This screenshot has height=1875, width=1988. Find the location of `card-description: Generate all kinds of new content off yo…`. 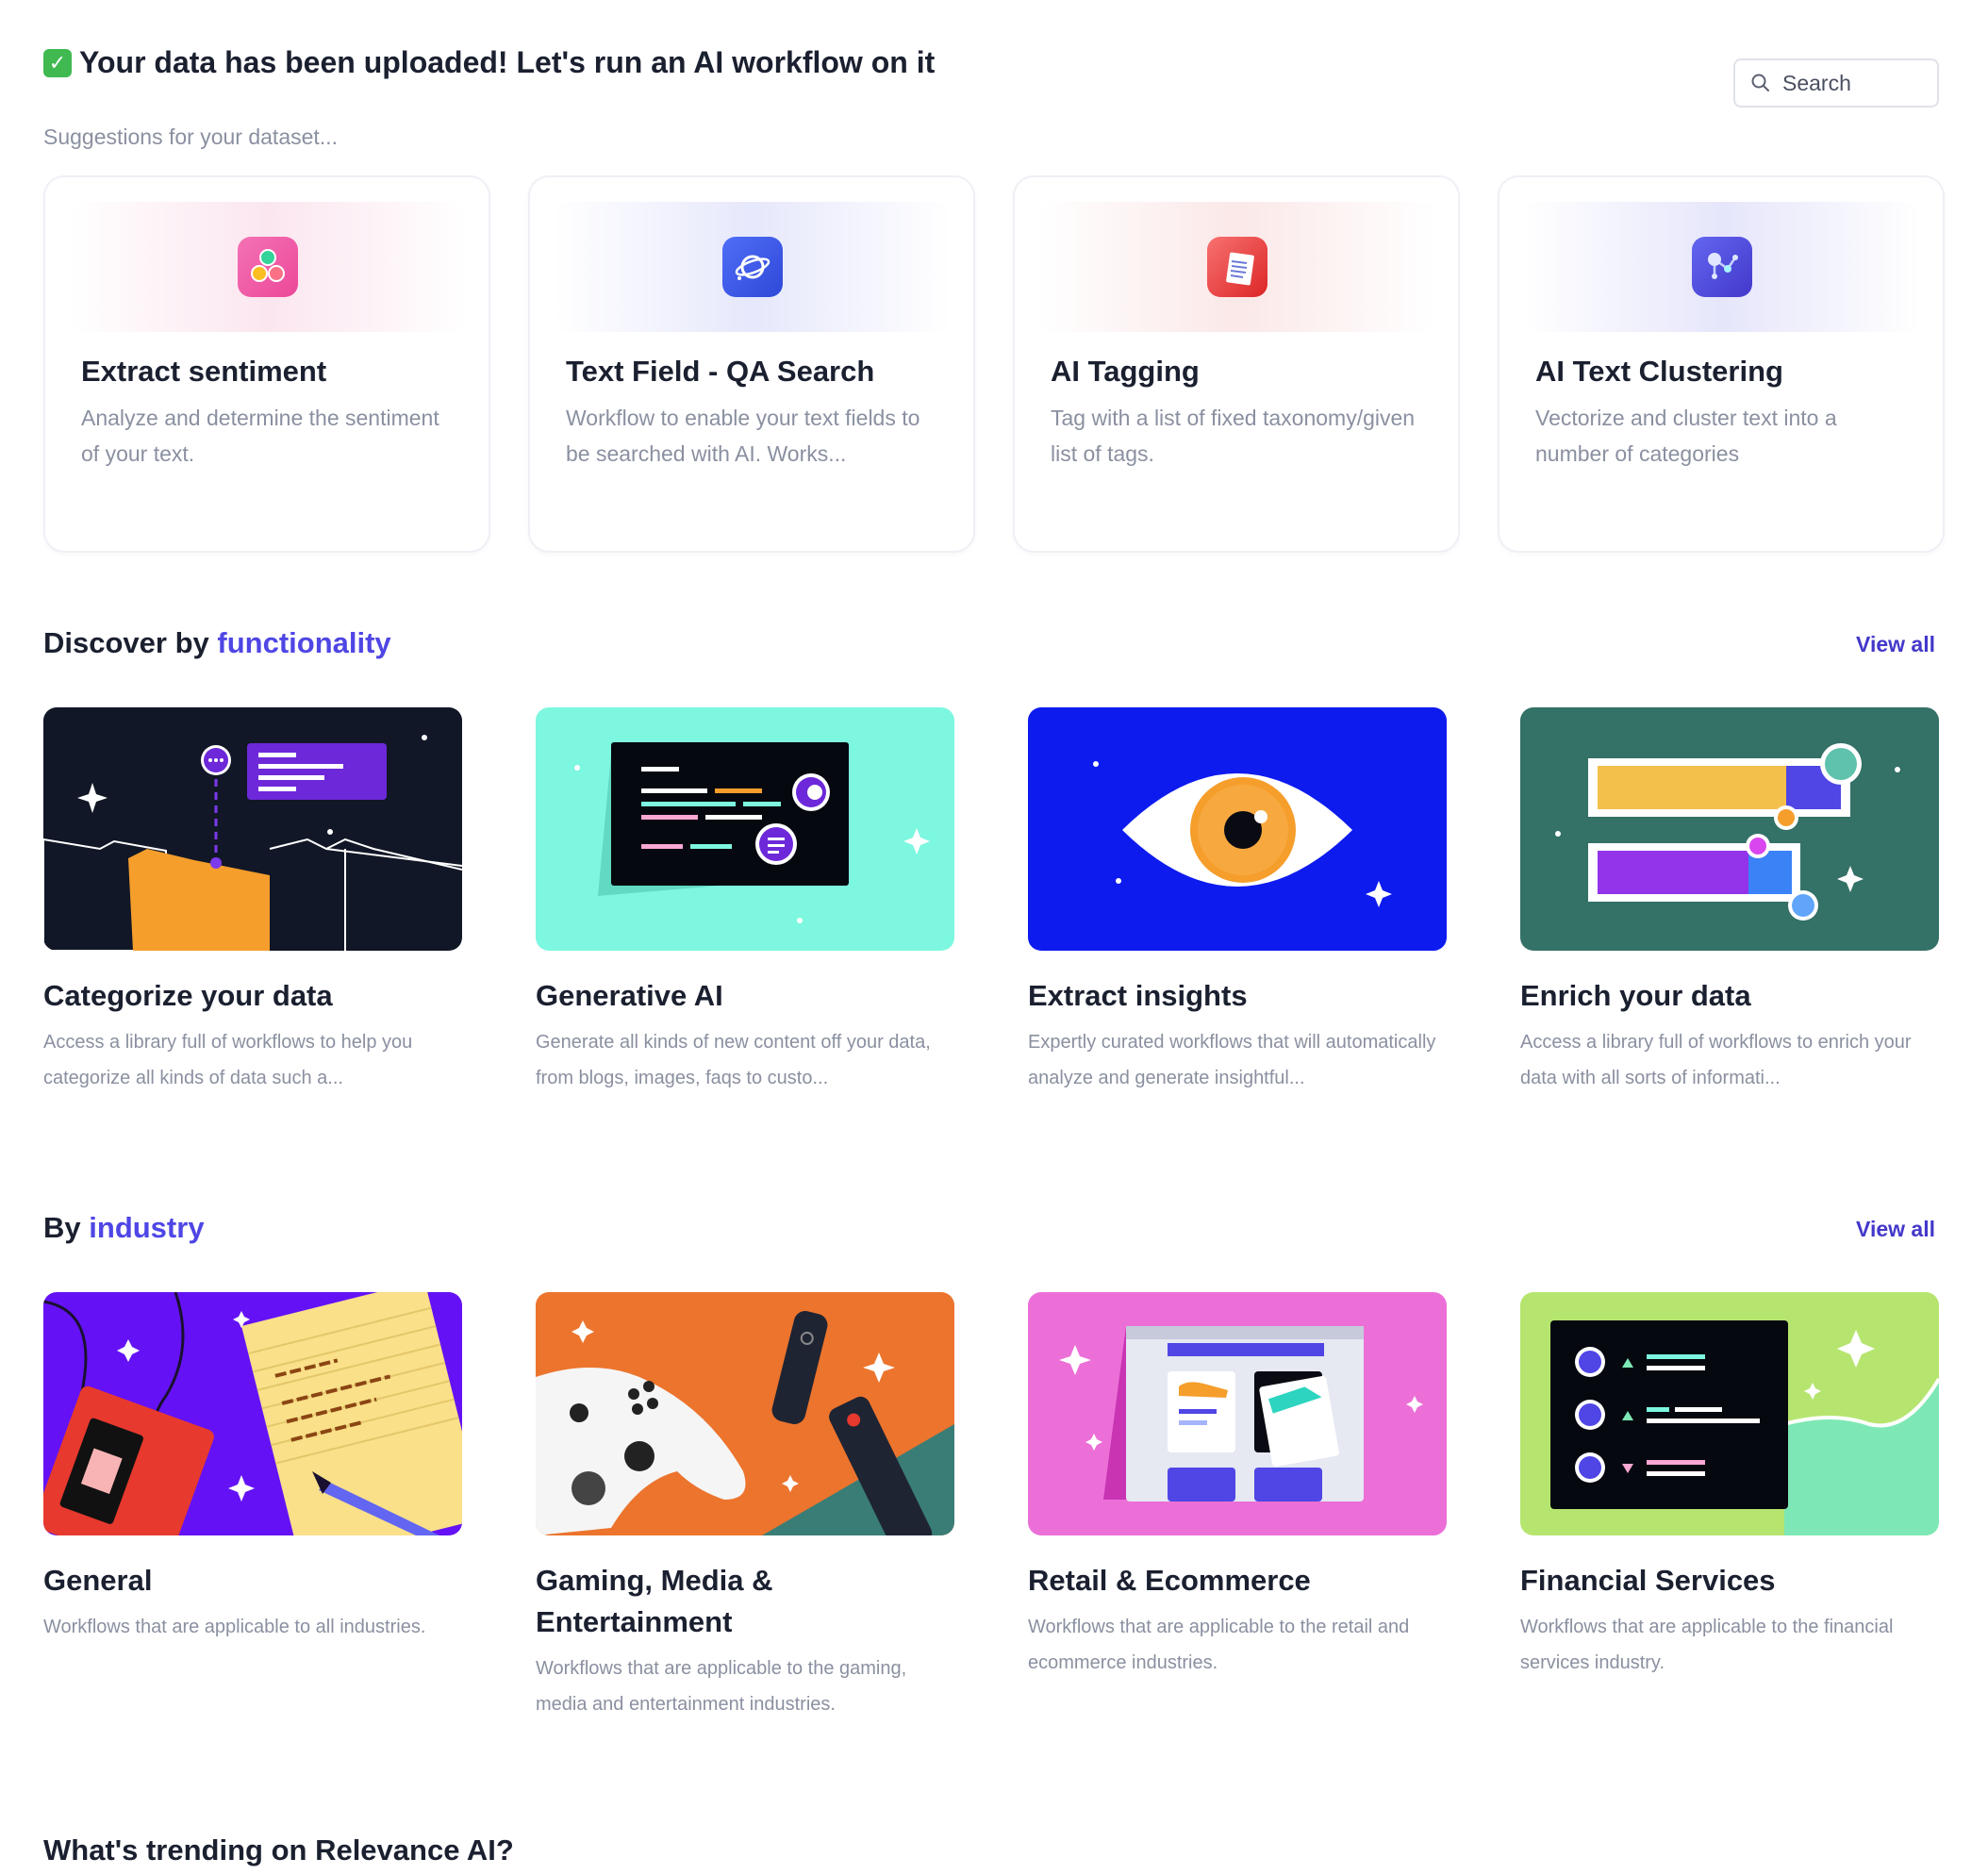

card-description: Generate all kinds of new content off yo… is located at coordinates (733, 1060).